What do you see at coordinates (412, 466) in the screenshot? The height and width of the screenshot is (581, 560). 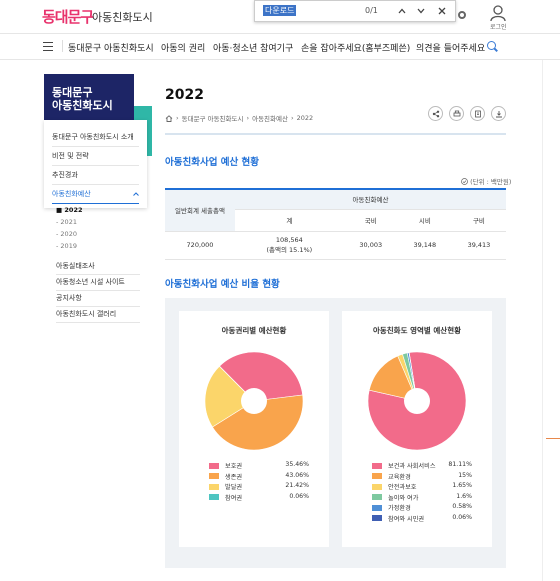 I see `legend-label: 보건과 사회서비스` at bounding box center [412, 466].